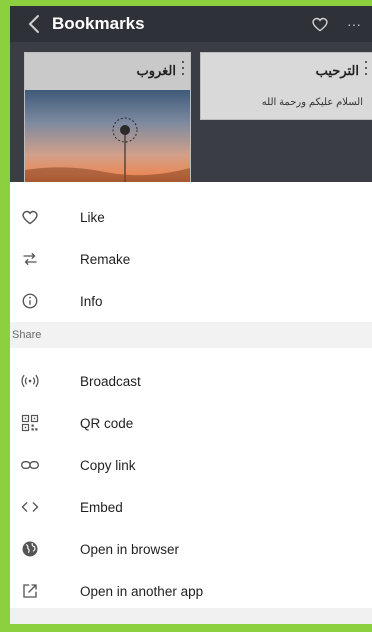 The width and height of the screenshot is (372, 632). Describe the element at coordinates (34, 24) in the screenshot. I see `back-chevron-icon` at that location.